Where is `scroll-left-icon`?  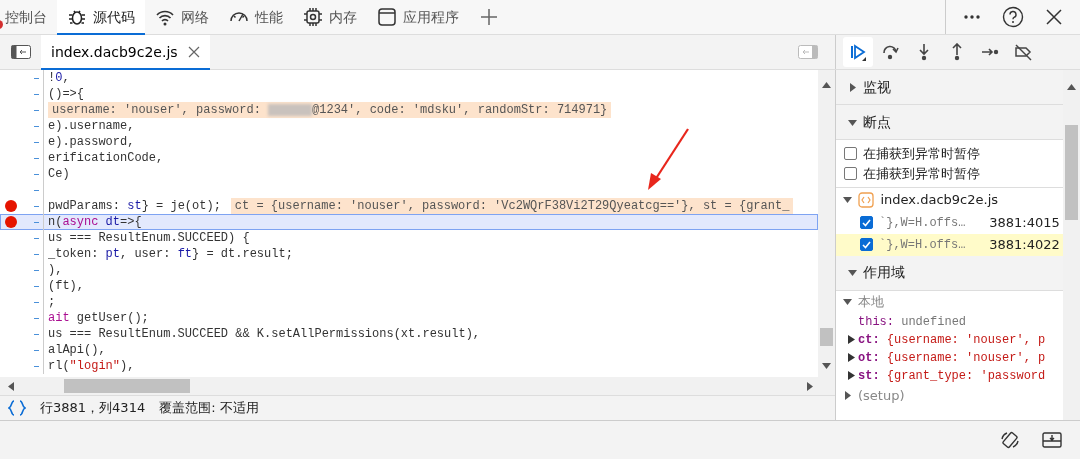
scroll-left-icon is located at coordinates (11, 386).